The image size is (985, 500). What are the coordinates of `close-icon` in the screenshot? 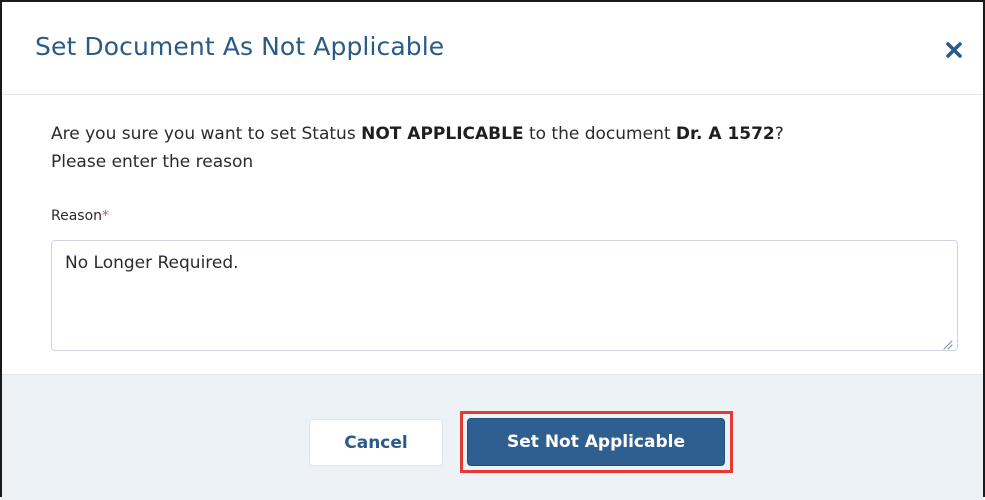 It's located at (954, 50).